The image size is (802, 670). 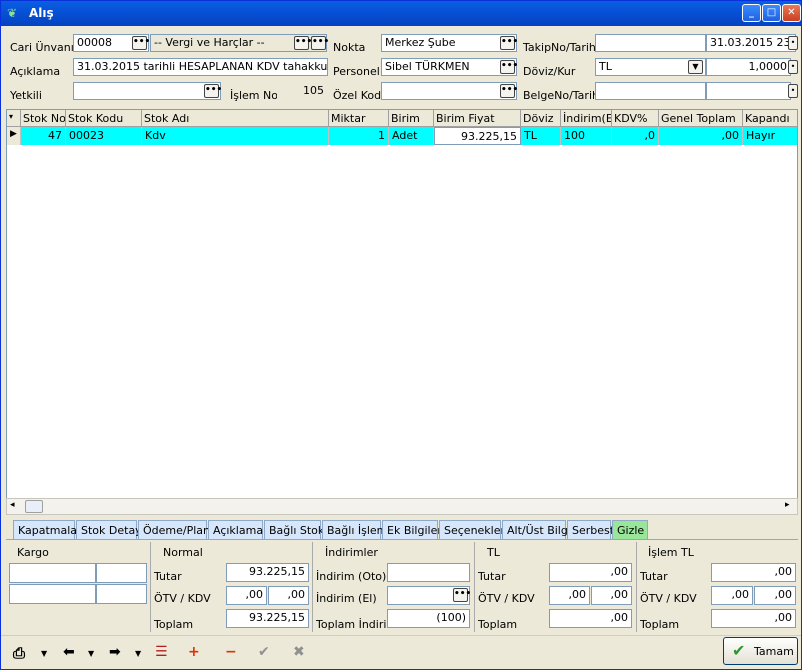 I want to click on horizontal-scrollbar: ◂ ▸, so click(x=402, y=506).